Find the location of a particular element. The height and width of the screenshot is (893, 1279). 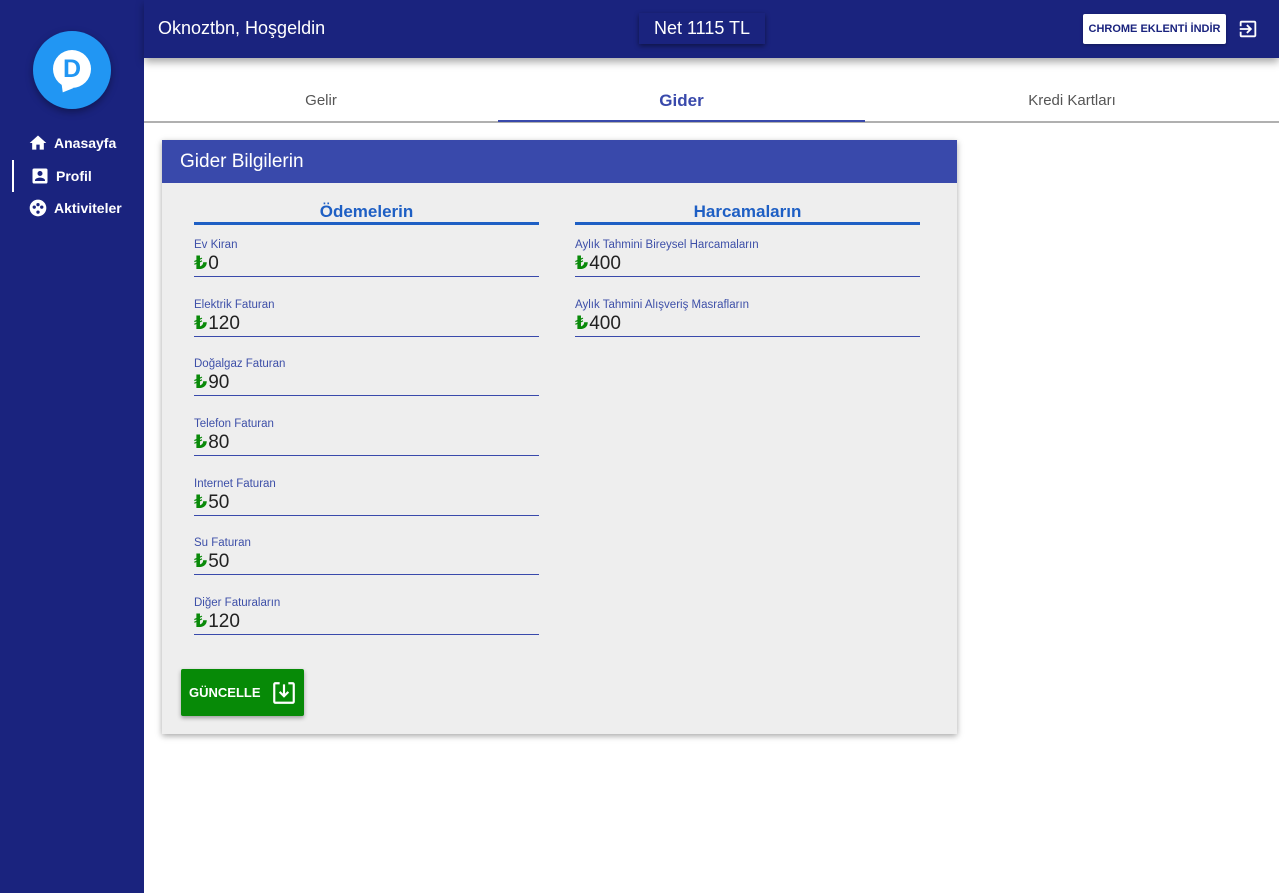

field-value: 0 is located at coordinates (213, 263).